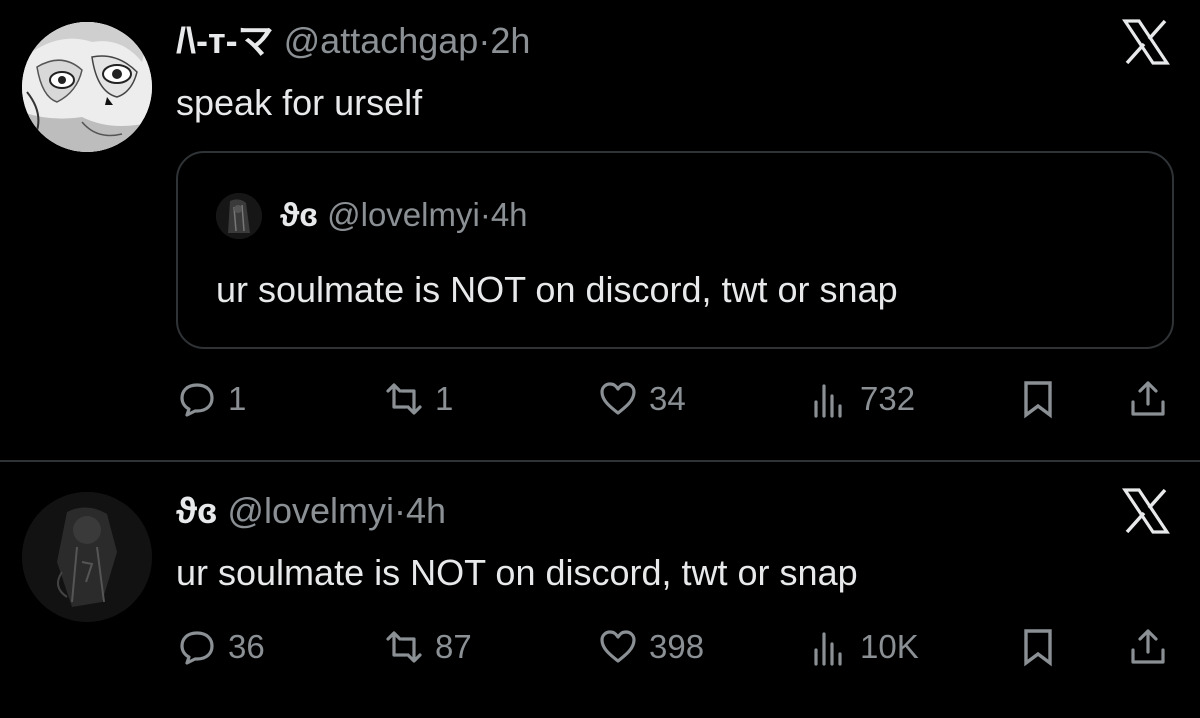 This screenshot has width=1200, height=718. I want to click on quoted-timestamp: 4h, so click(509, 214).